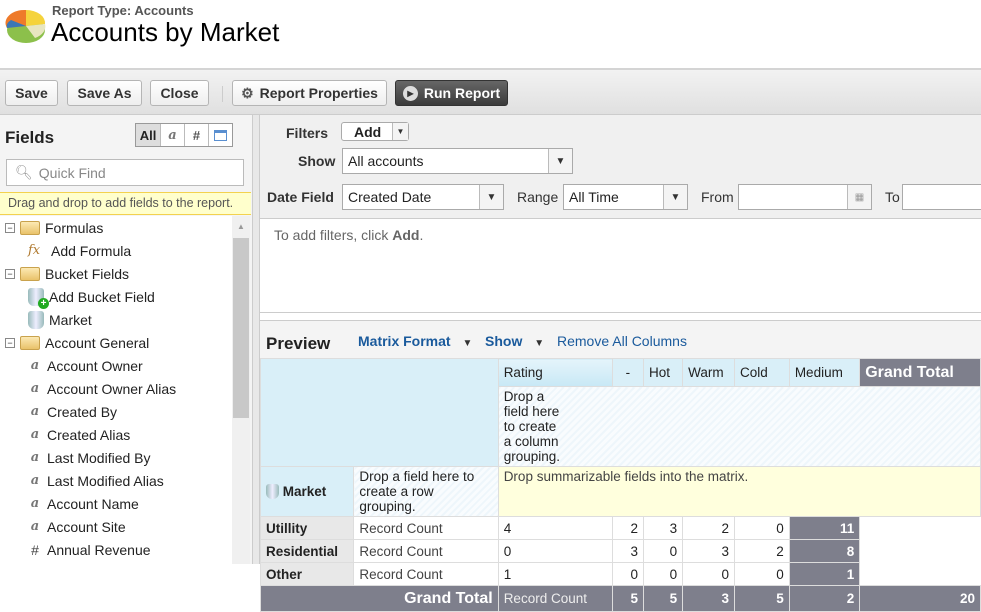 The image size is (981, 612). Describe the element at coordinates (97, 342) in the screenshot. I see `field-tree-label: Account General` at that location.